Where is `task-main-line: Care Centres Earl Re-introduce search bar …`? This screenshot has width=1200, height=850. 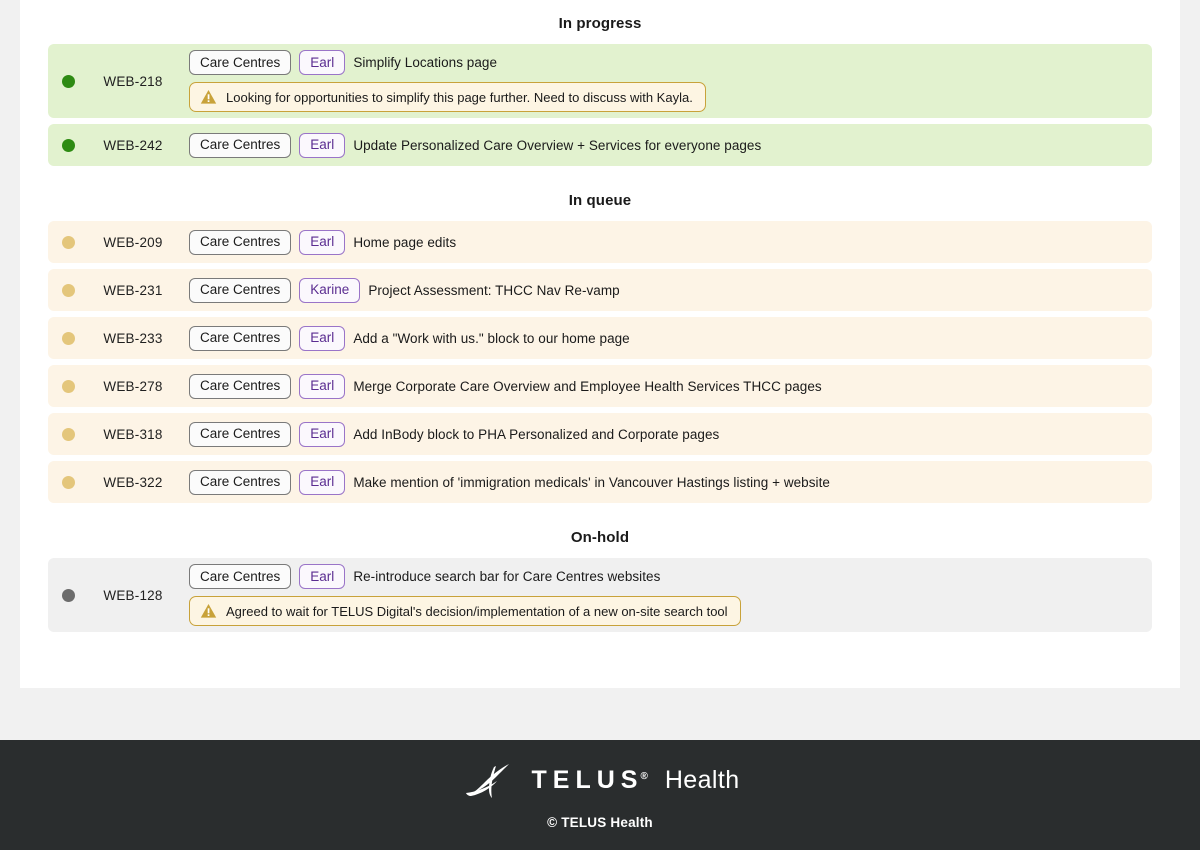
task-main-line: Care Centres Earl Re-introduce search bar … is located at coordinates (670, 576).